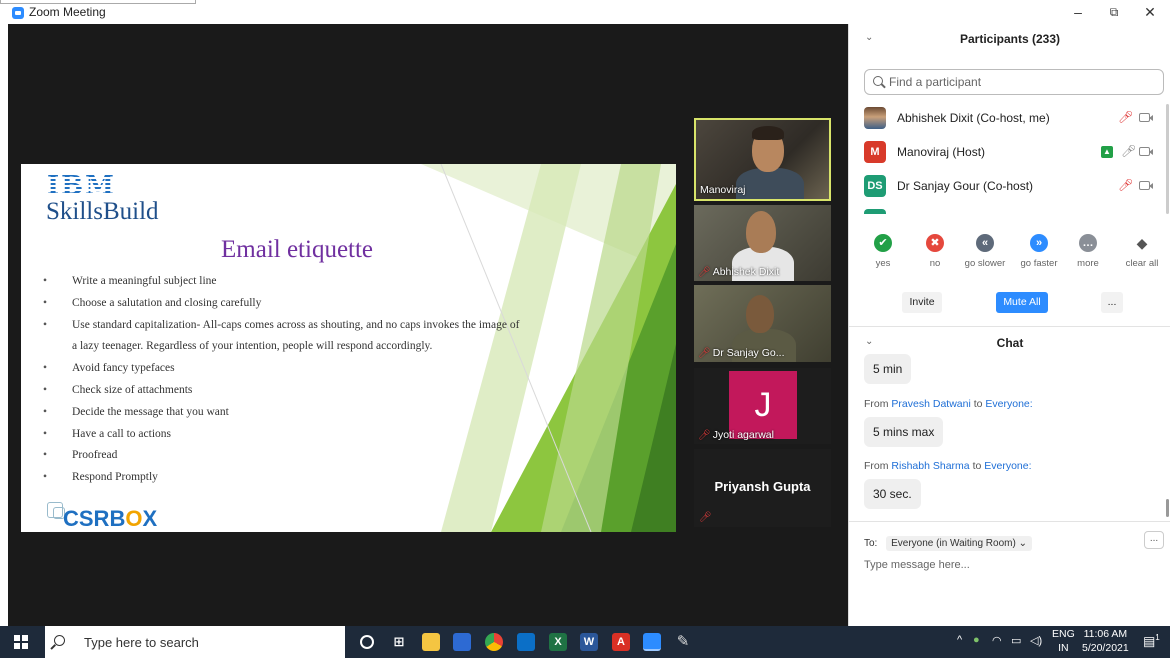  What do you see at coordinates (589, 642) in the screenshot?
I see `word-icon: W` at bounding box center [589, 642].